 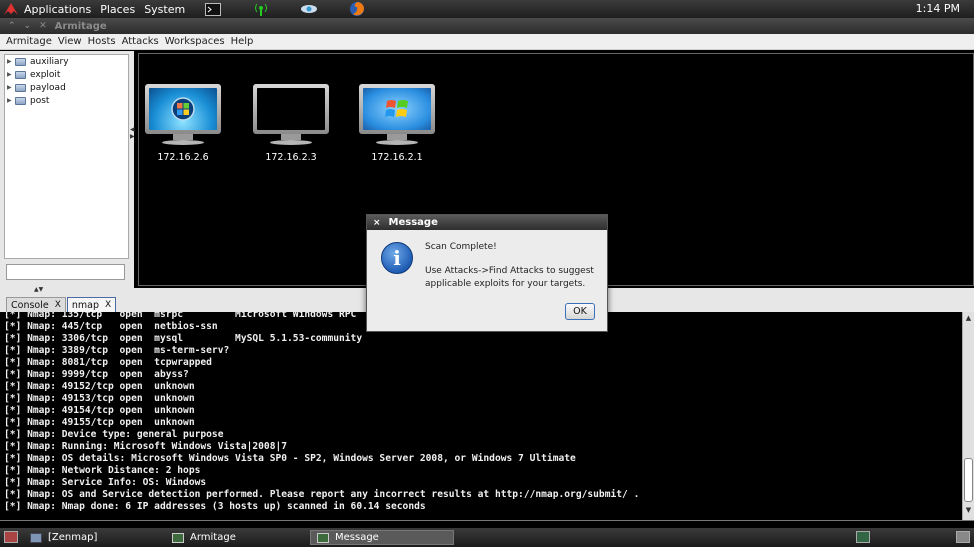 What do you see at coordinates (968, 416) in the screenshot?
I see `console-scrollbar: ▲ ▼` at bounding box center [968, 416].